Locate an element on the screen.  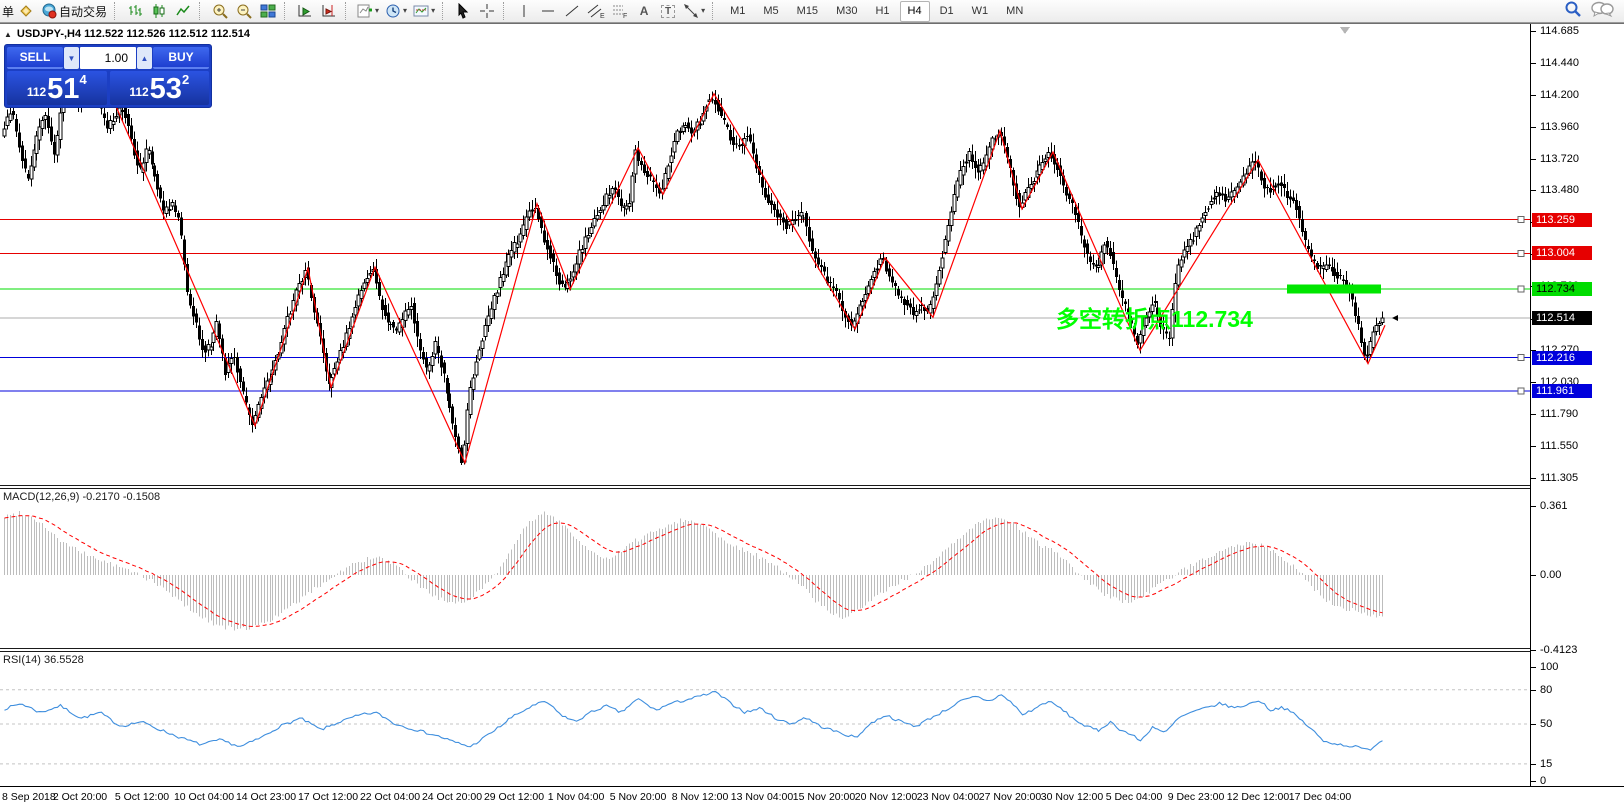
time-tick-label: 22 Oct 04:00 is located at coordinates (390, 797).